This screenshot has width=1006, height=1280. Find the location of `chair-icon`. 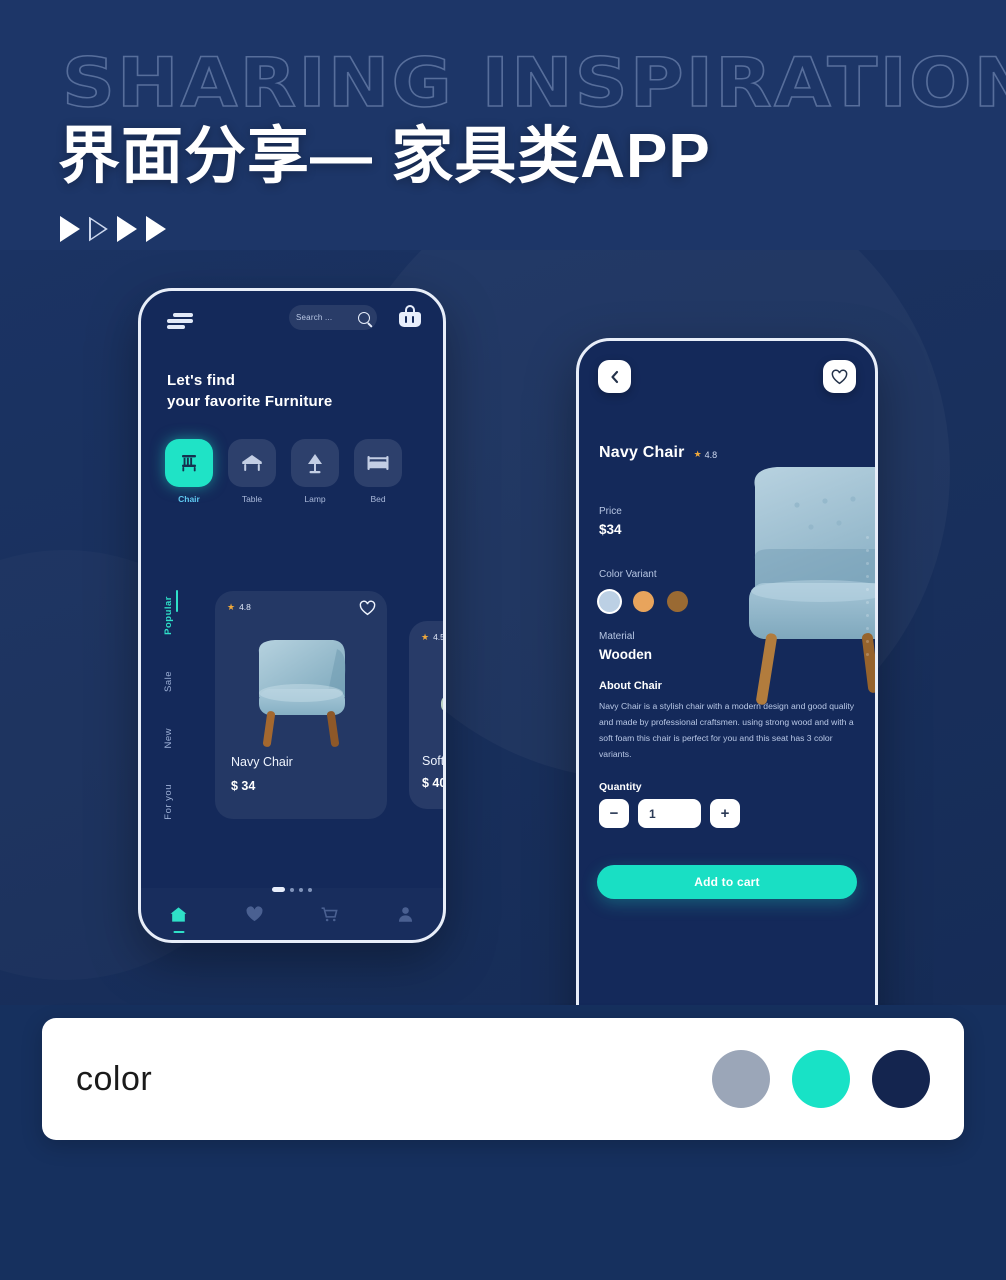

chair-icon is located at coordinates (189, 463).